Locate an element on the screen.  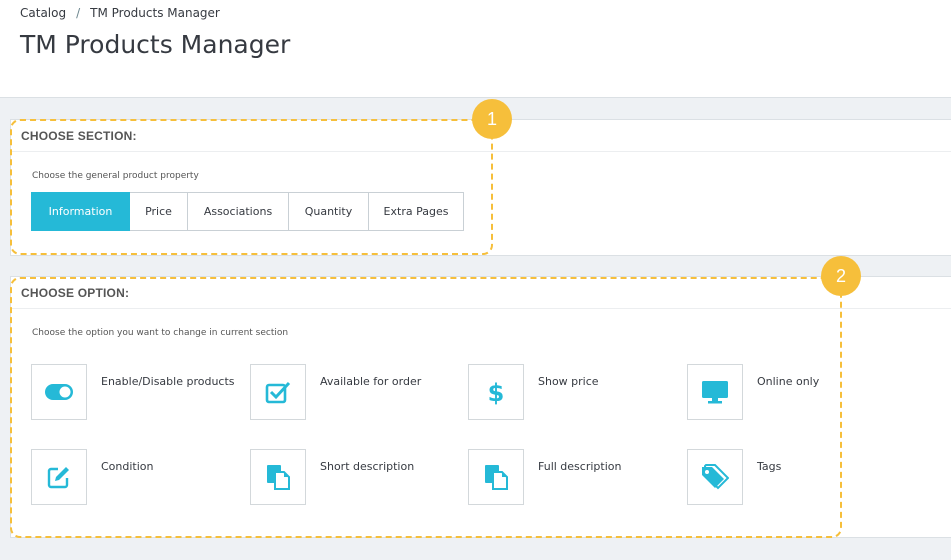
section-associations-button: Associations is located at coordinates (238, 211).